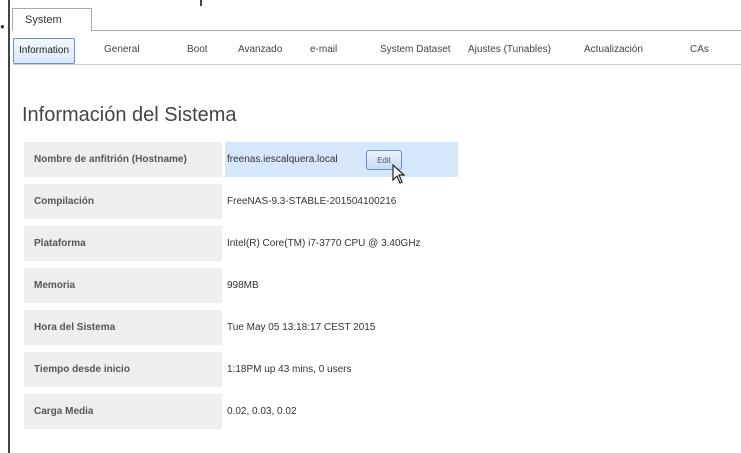 The width and height of the screenshot is (741, 453). What do you see at coordinates (44, 51) in the screenshot?
I see `tab-information: Information` at bounding box center [44, 51].